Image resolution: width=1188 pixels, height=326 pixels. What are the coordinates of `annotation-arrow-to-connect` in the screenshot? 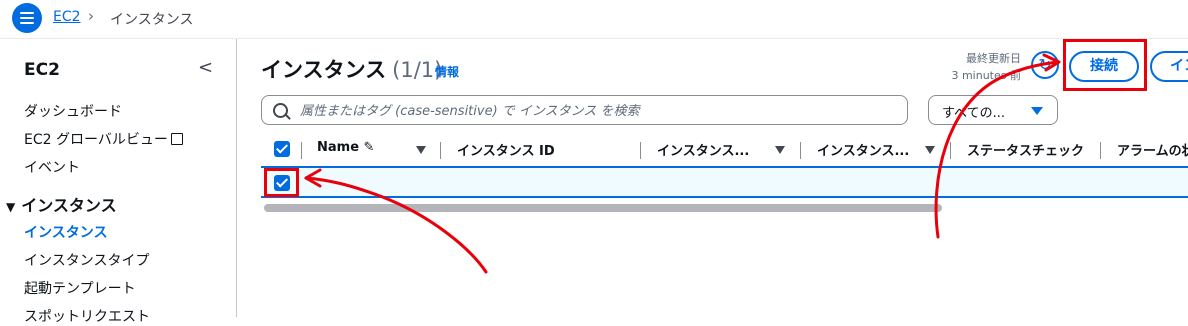 It's located at (997, 149).